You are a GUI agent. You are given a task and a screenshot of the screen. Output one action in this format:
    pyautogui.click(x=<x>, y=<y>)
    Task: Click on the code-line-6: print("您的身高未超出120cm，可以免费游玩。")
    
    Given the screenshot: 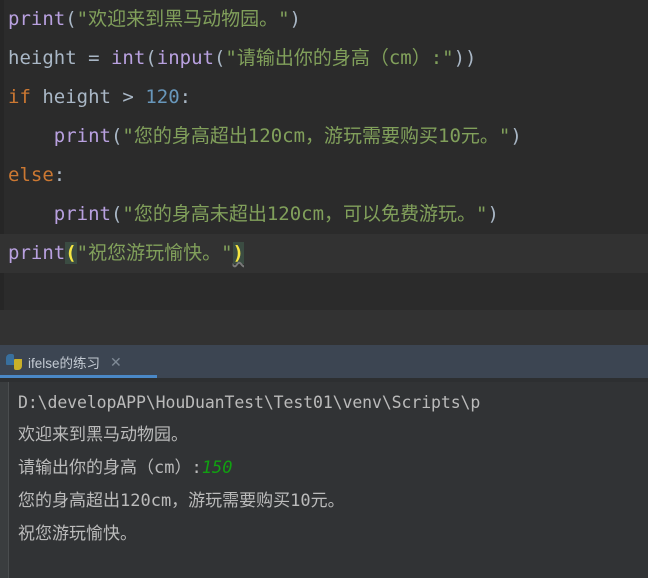 What is the action you would take?
    pyautogui.click(x=324, y=214)
    